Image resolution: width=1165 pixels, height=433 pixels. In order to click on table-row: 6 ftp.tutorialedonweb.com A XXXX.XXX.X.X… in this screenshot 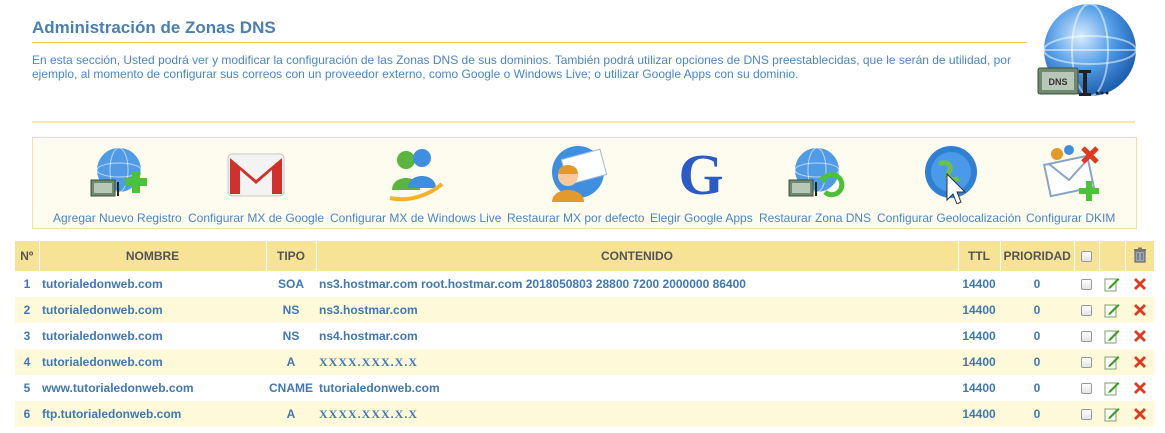, I will do `click(584, 414)`.